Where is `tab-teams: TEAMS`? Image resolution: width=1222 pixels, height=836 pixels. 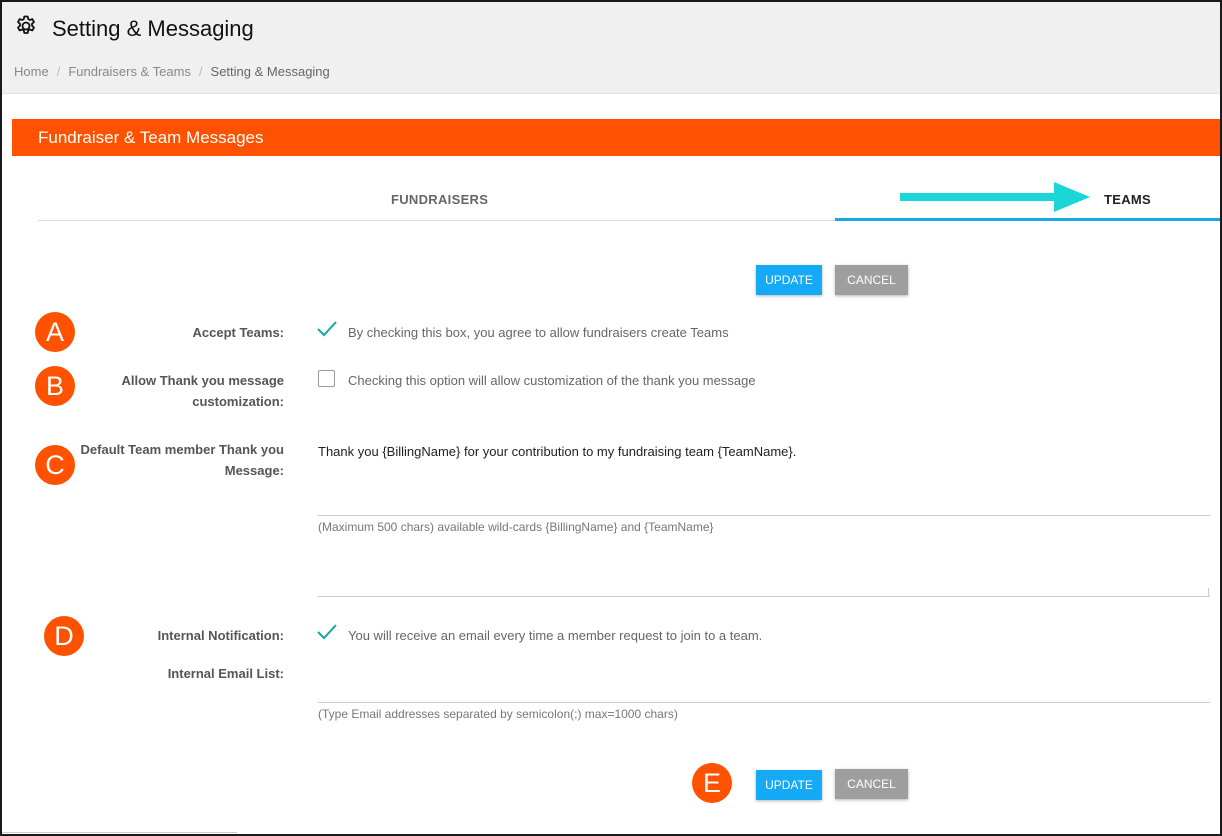 tab-teams: TEAMS is located at coordinates (1127, 199).